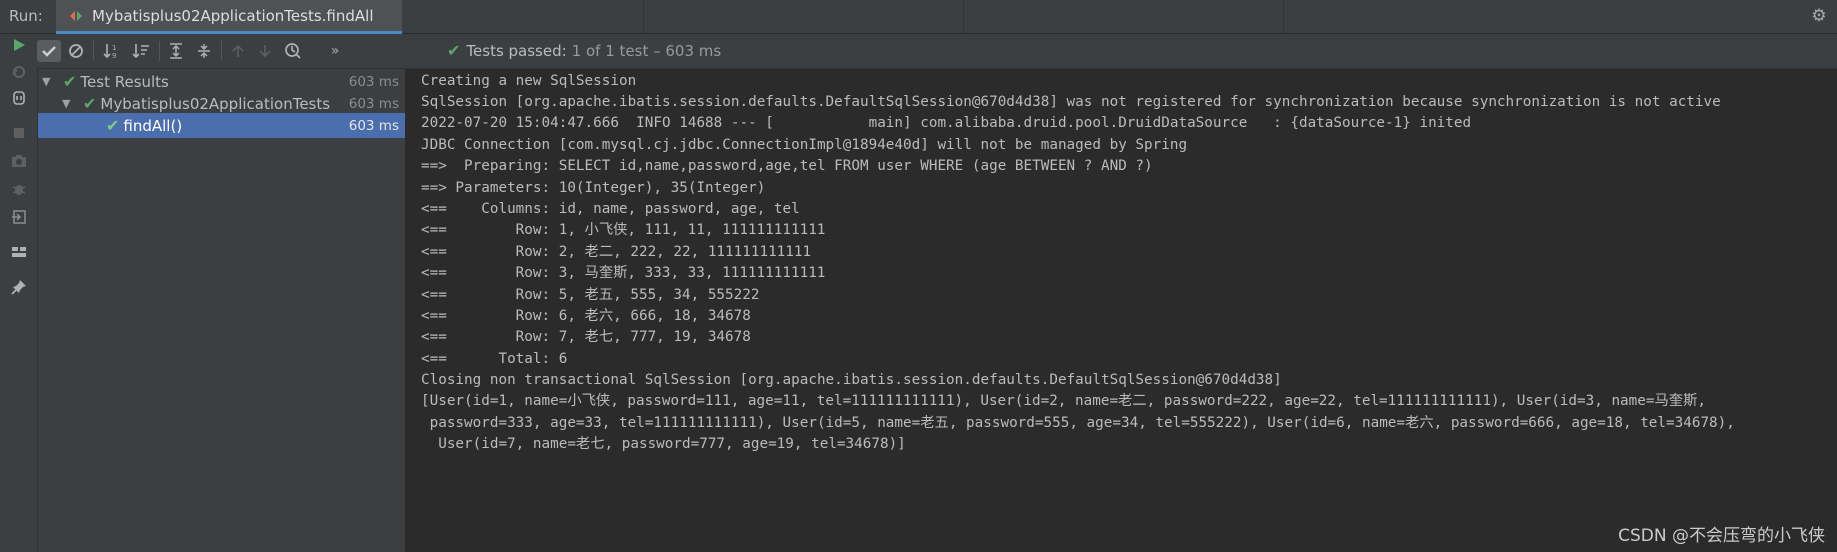 The height and width of the screenshot is (552, 1837). I want to click on previous-test-icon, so click(238, 51).